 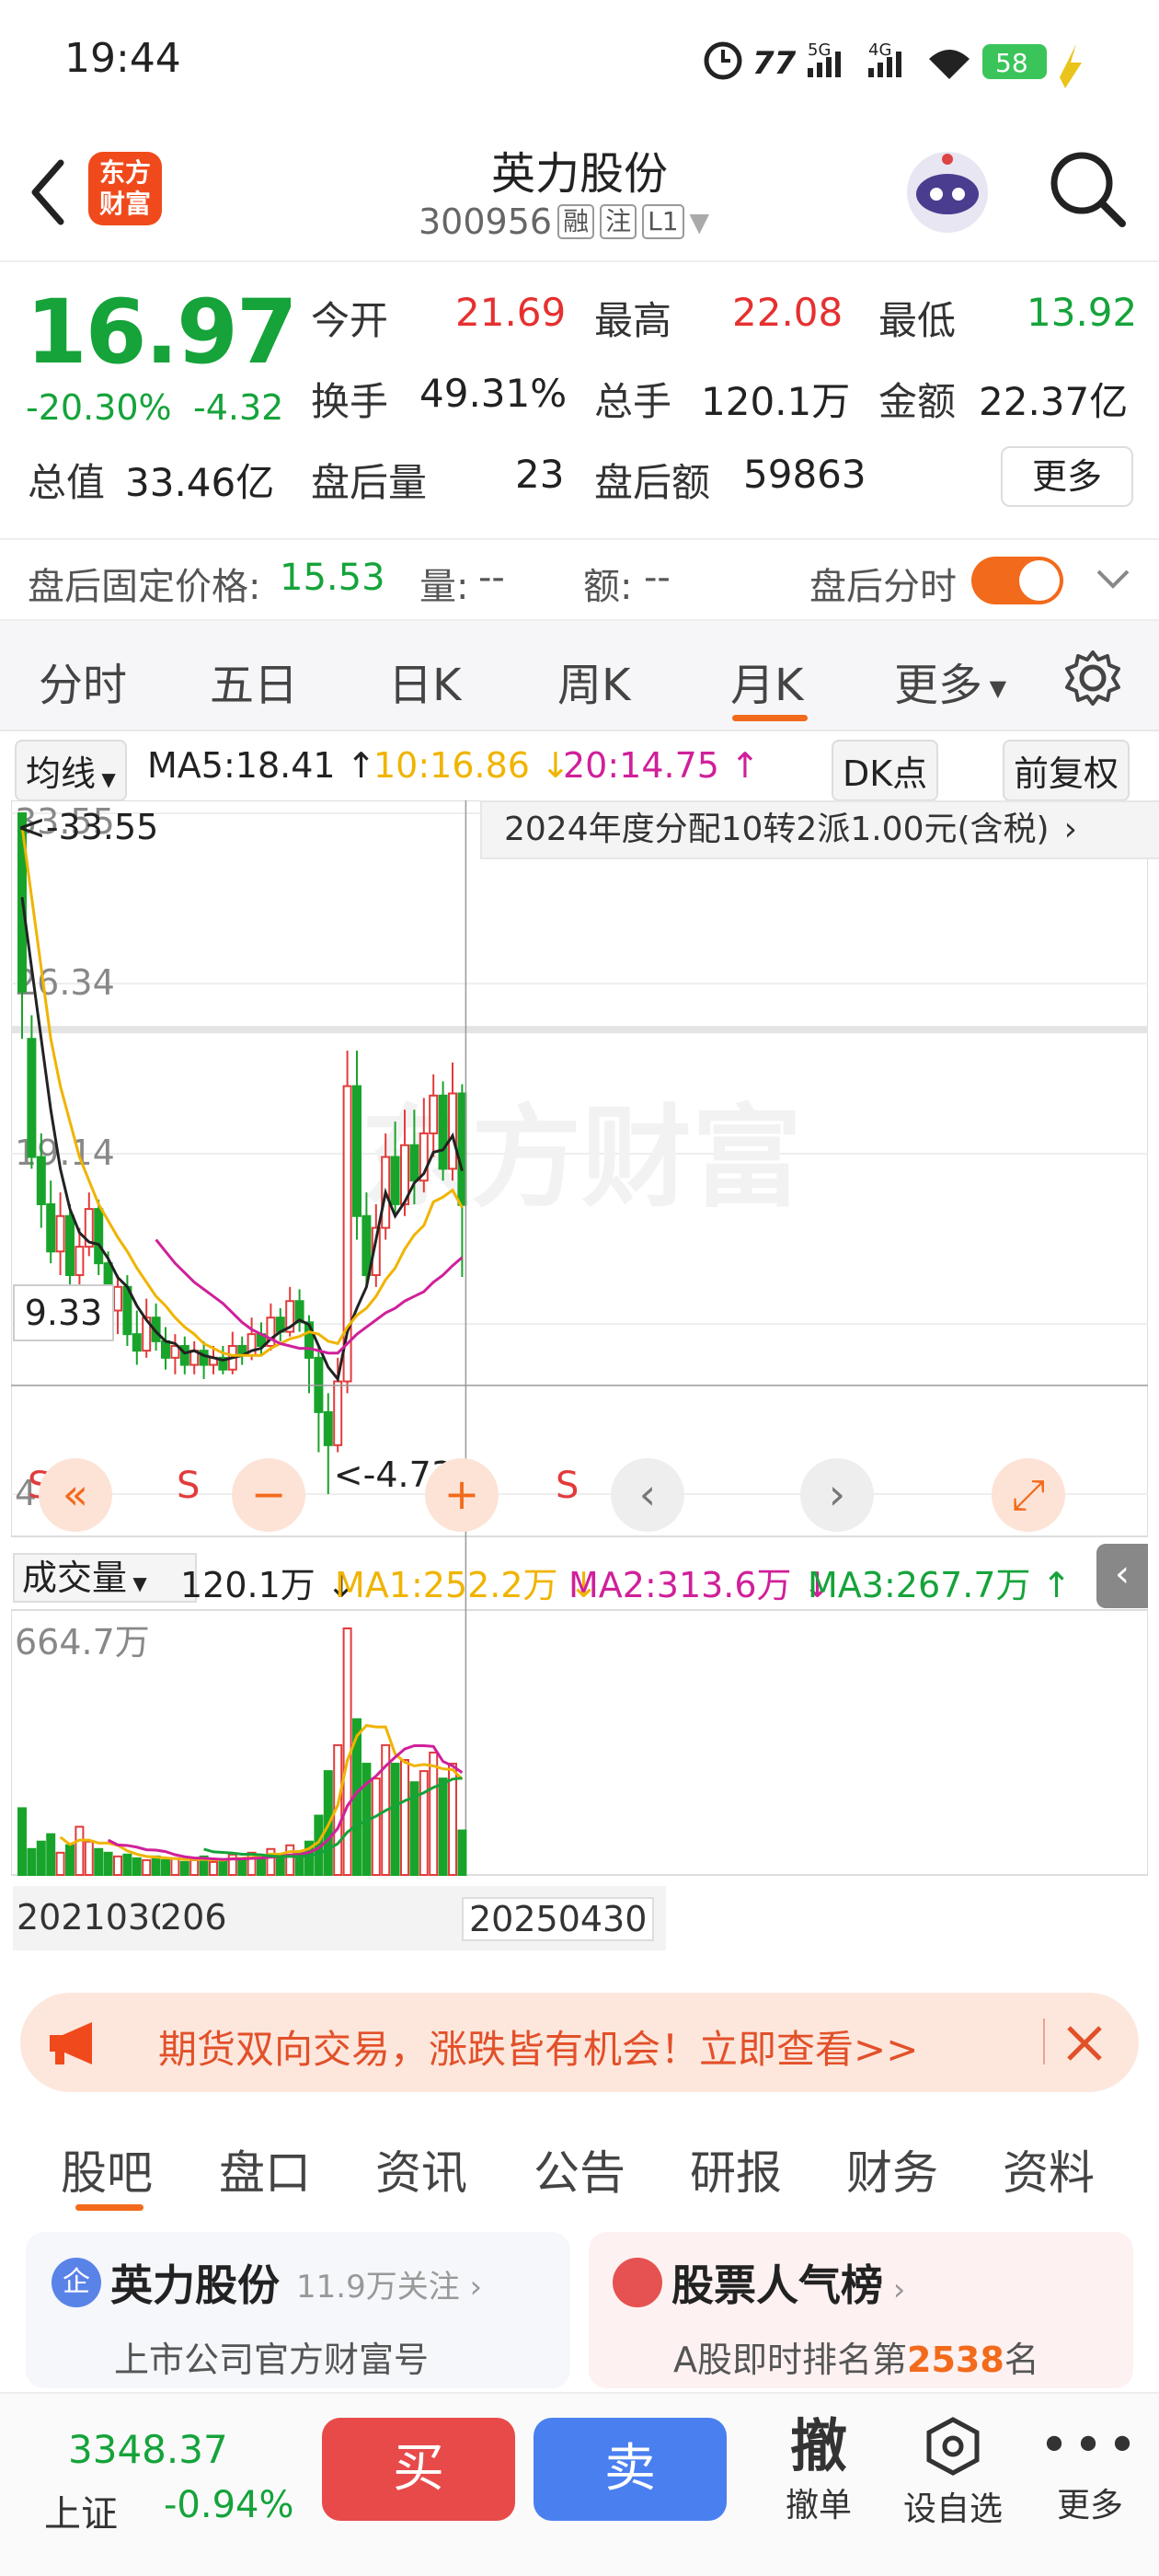 What do you see at coordinates (804, 474) in the screenshot?
I see `after-amt-value: 59863` at bounding box center [804, 474].